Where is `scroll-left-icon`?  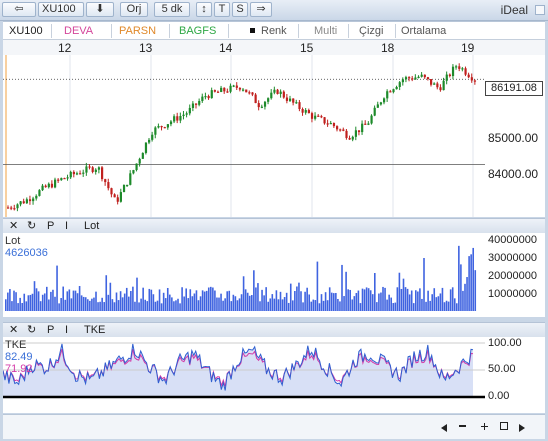
scroll-left-icon is located at coordinates (444, 428).